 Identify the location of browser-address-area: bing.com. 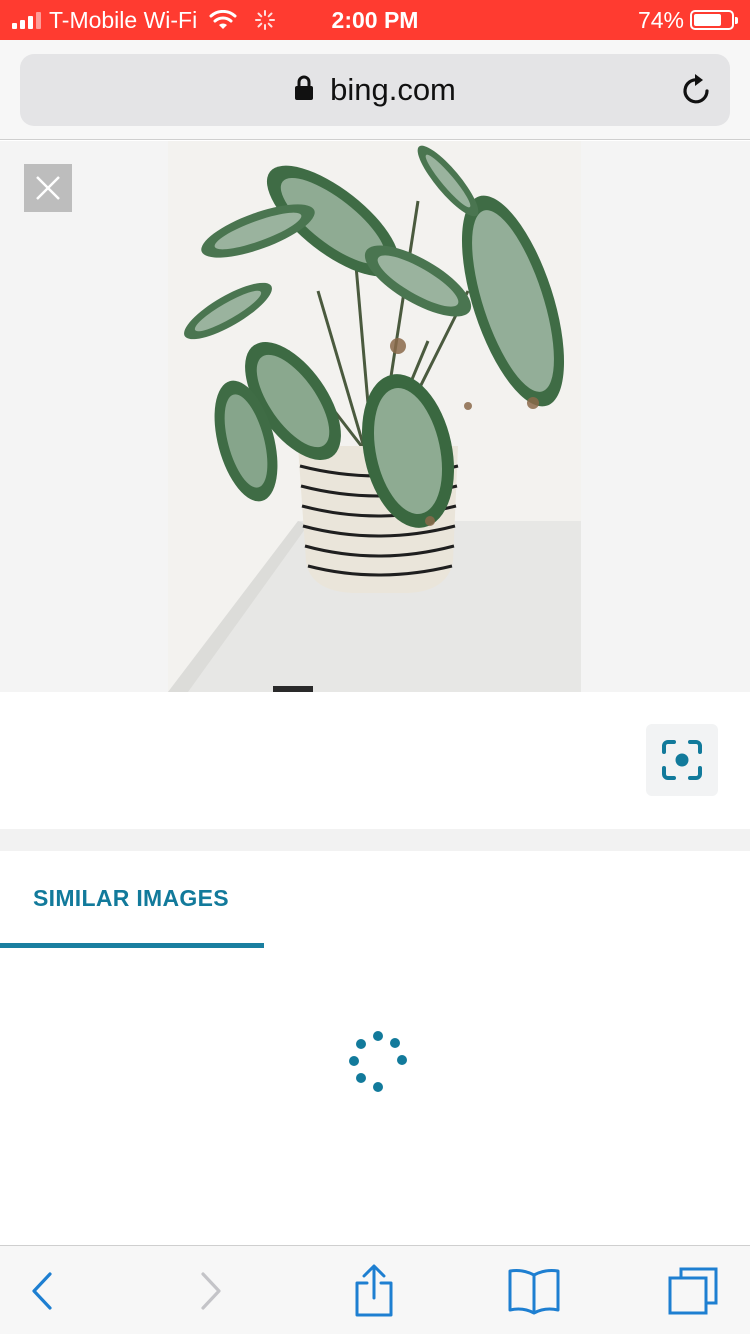
(375, 90).